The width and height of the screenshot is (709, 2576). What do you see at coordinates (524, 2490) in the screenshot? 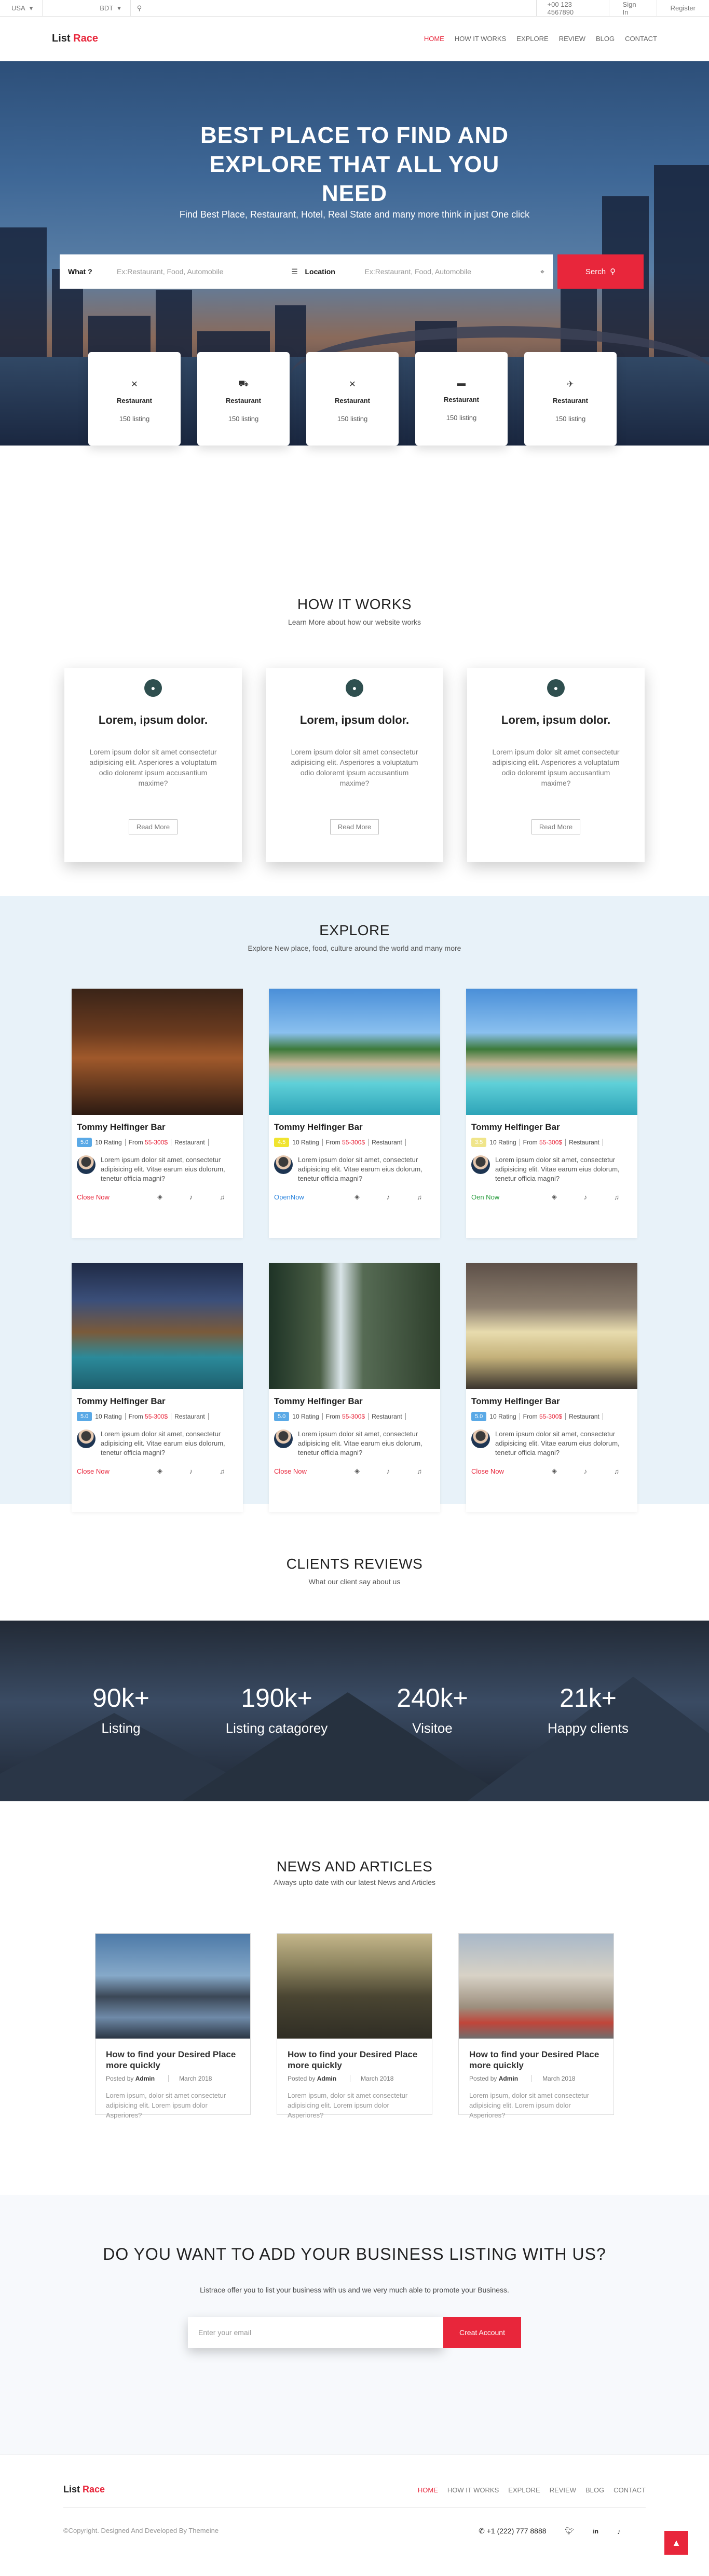
I see `footer-nav-explore: EXPLORE` at bounding box center [524, 2490].